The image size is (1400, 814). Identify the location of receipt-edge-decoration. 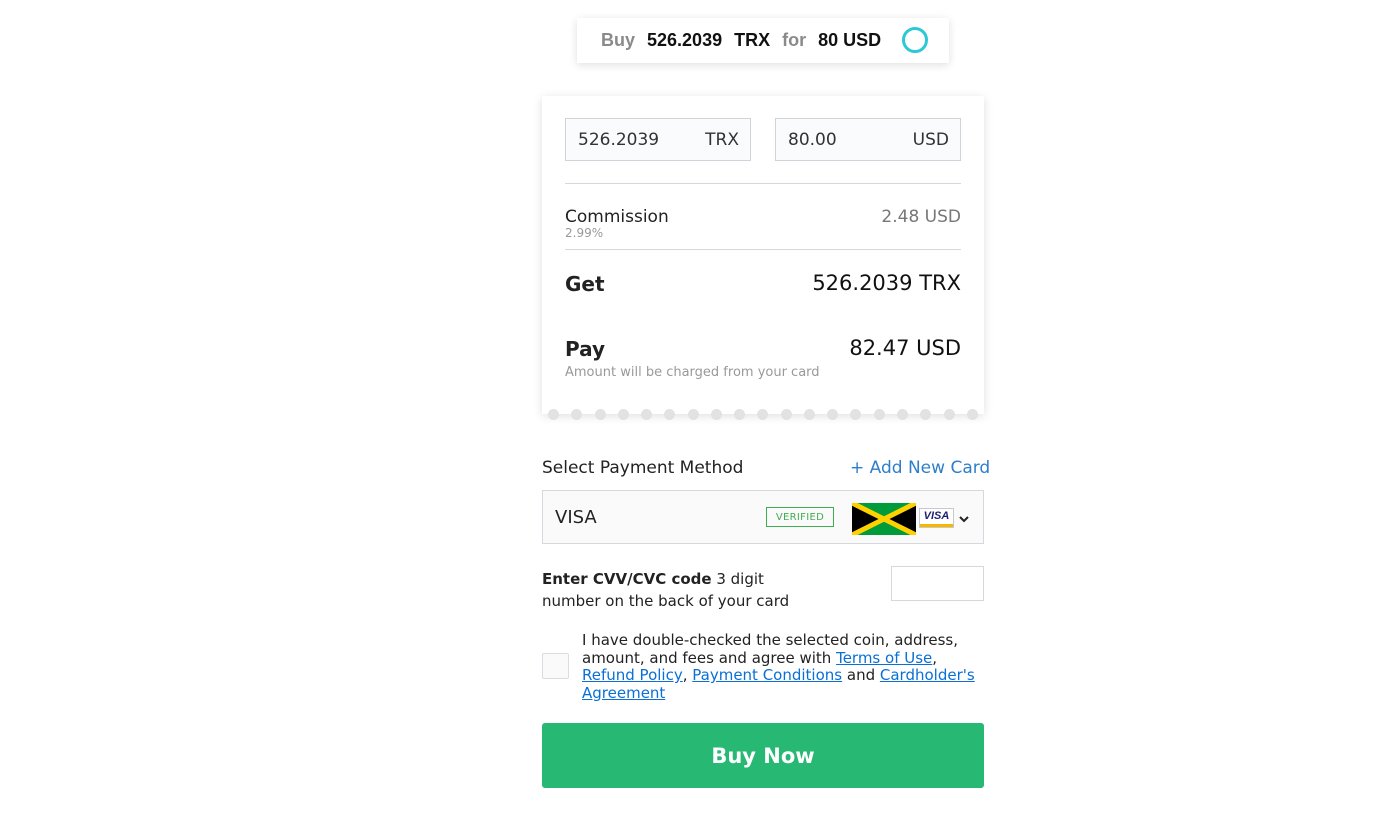
(763, 414).